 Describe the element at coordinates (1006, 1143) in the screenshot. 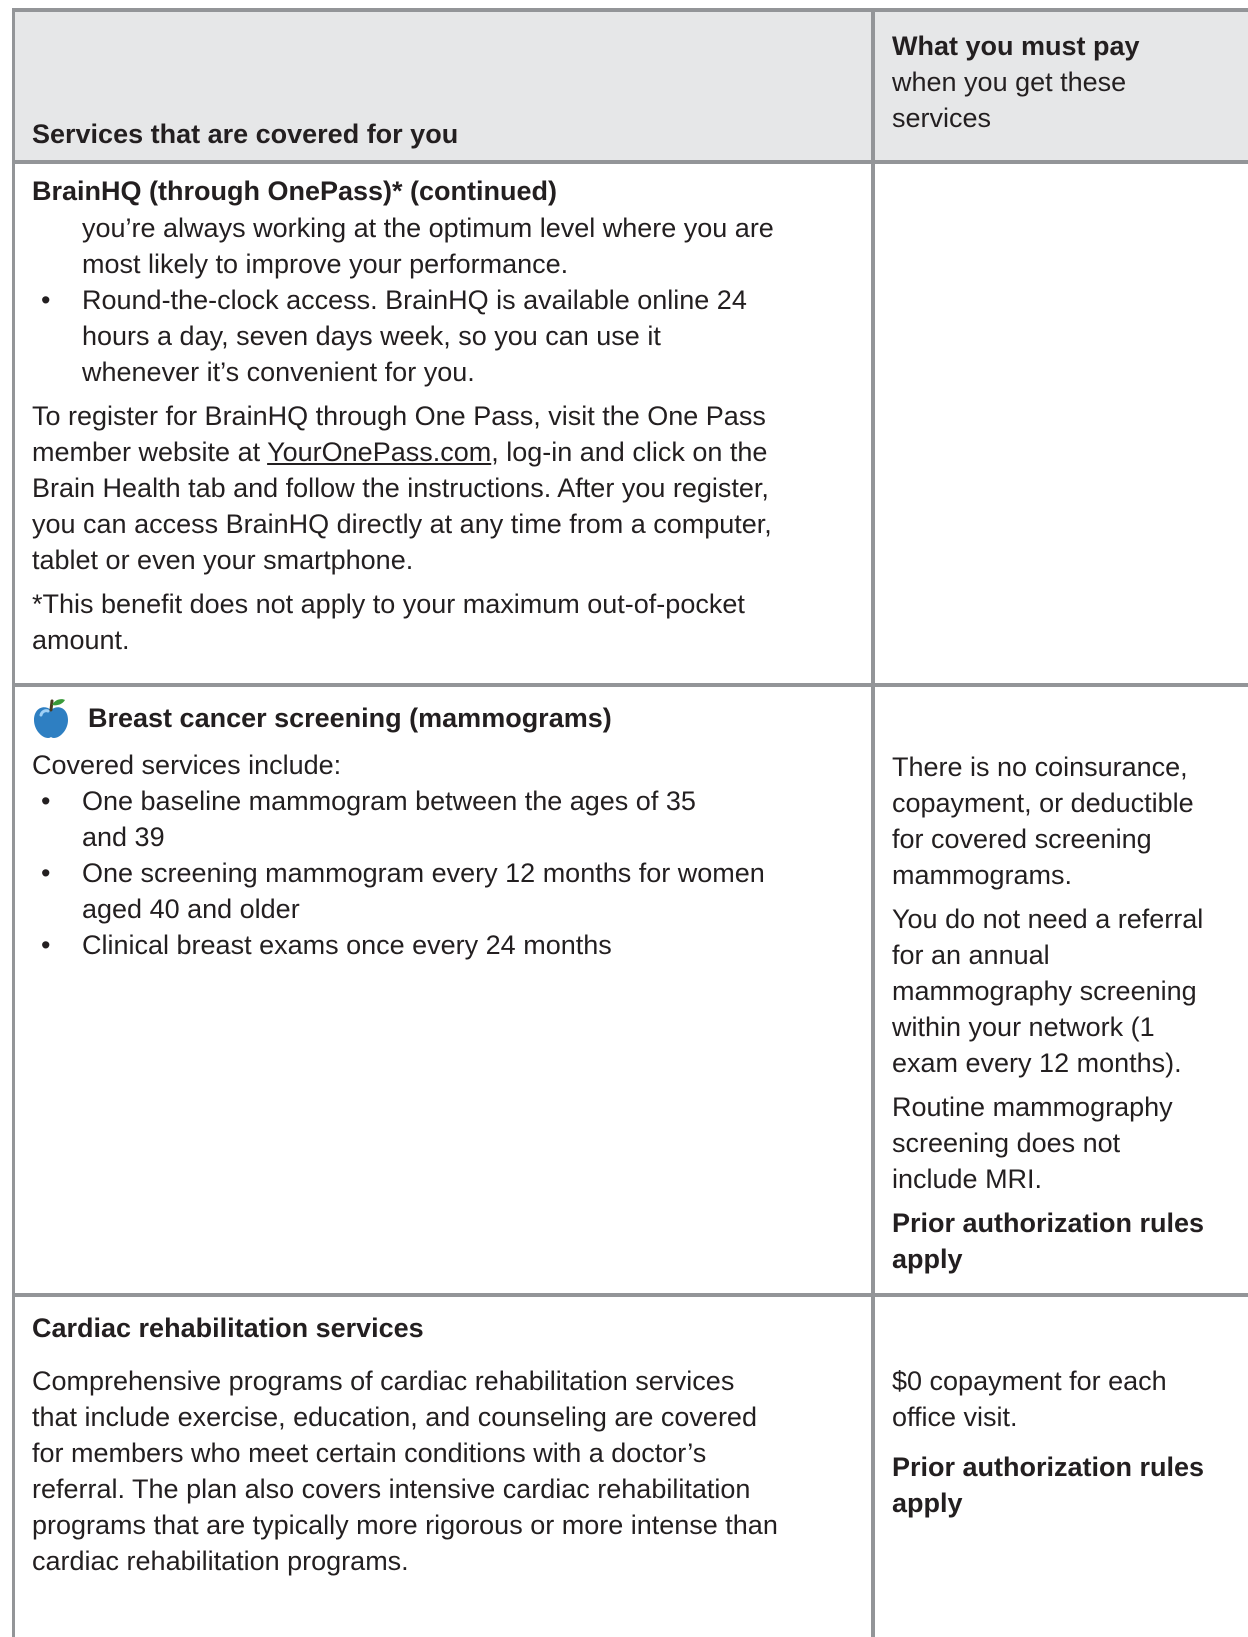

I see `text-line: screening does not` at that location.